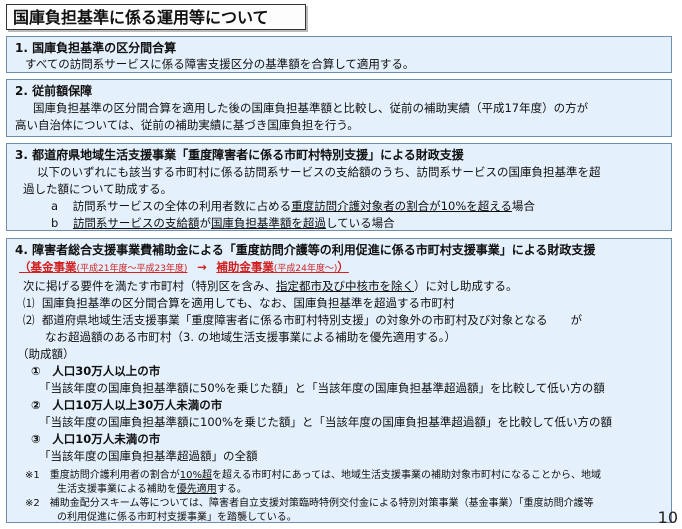  Describe the element at coordinates (195, 475) in the screenshot. I see `note-1-underline: 10%超` at that location.